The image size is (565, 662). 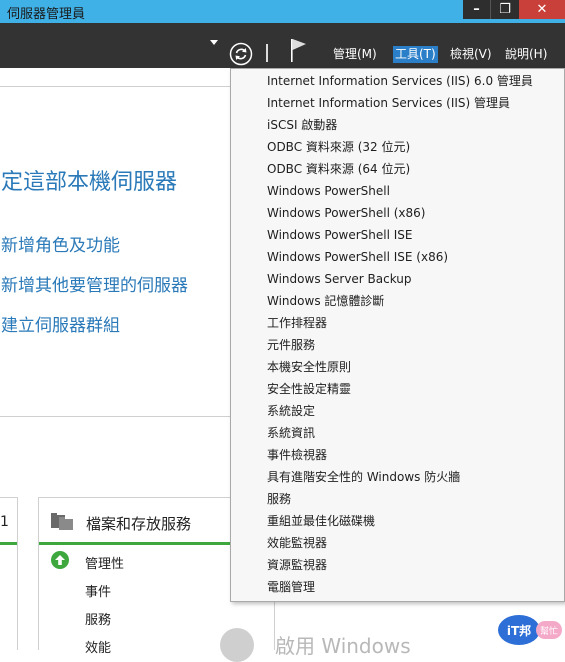 What do you see at coordinates (291, 587) in the screenshot?
I see `tools-menu-item: 電腦管理` at bounding box center [291, 587].